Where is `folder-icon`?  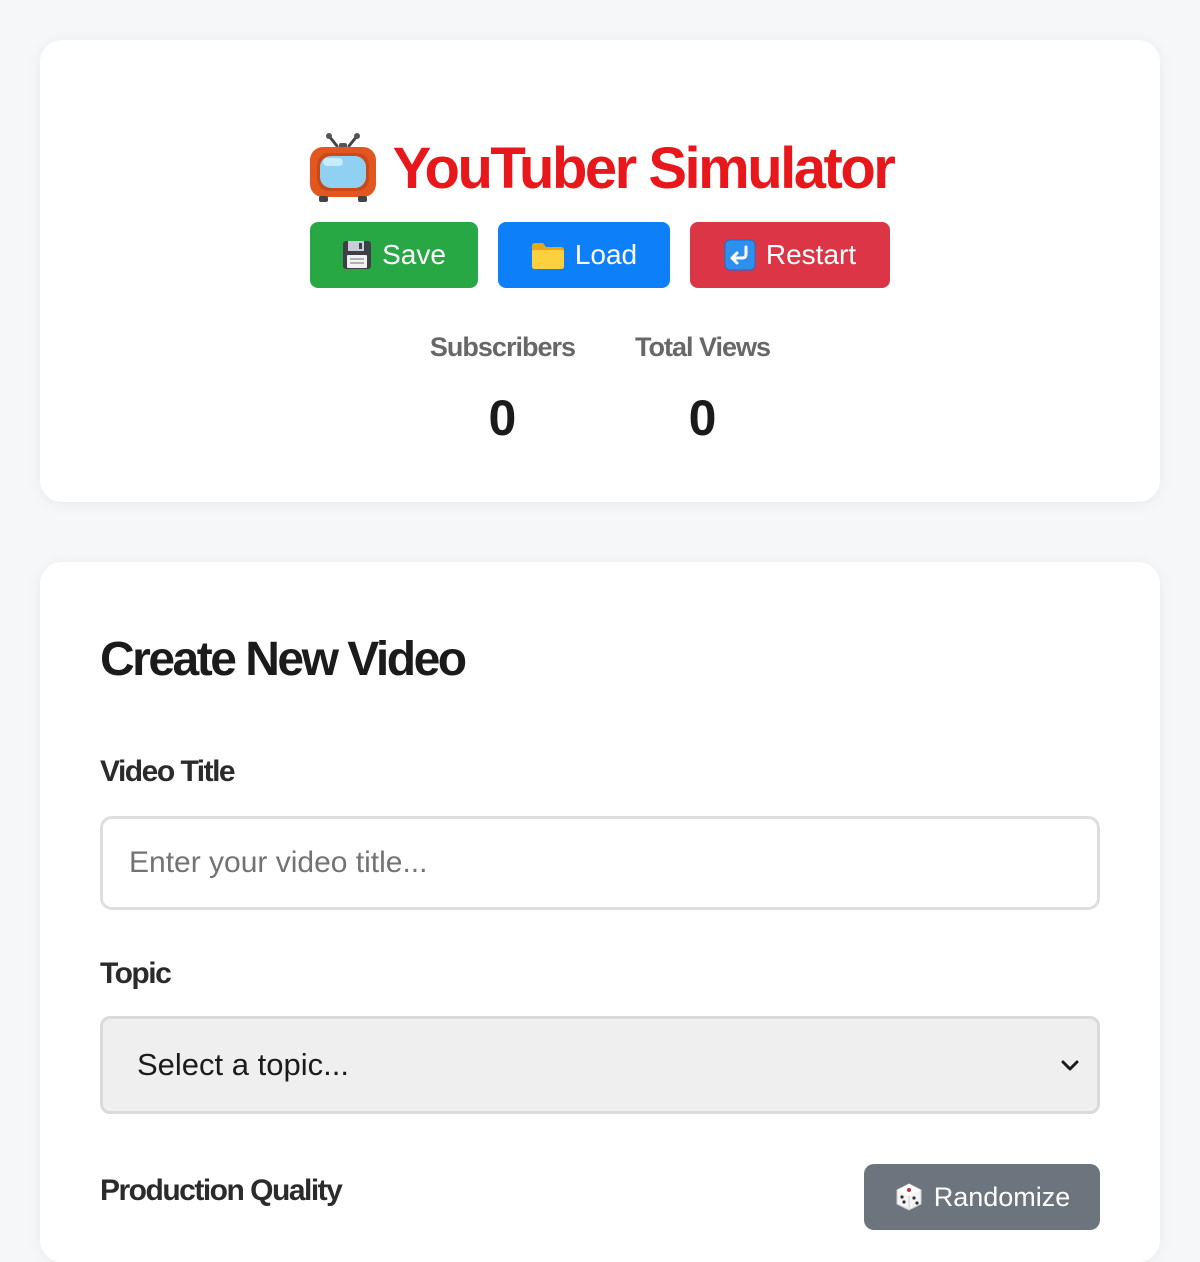
folder-icon is located at coordinates (547, 256).